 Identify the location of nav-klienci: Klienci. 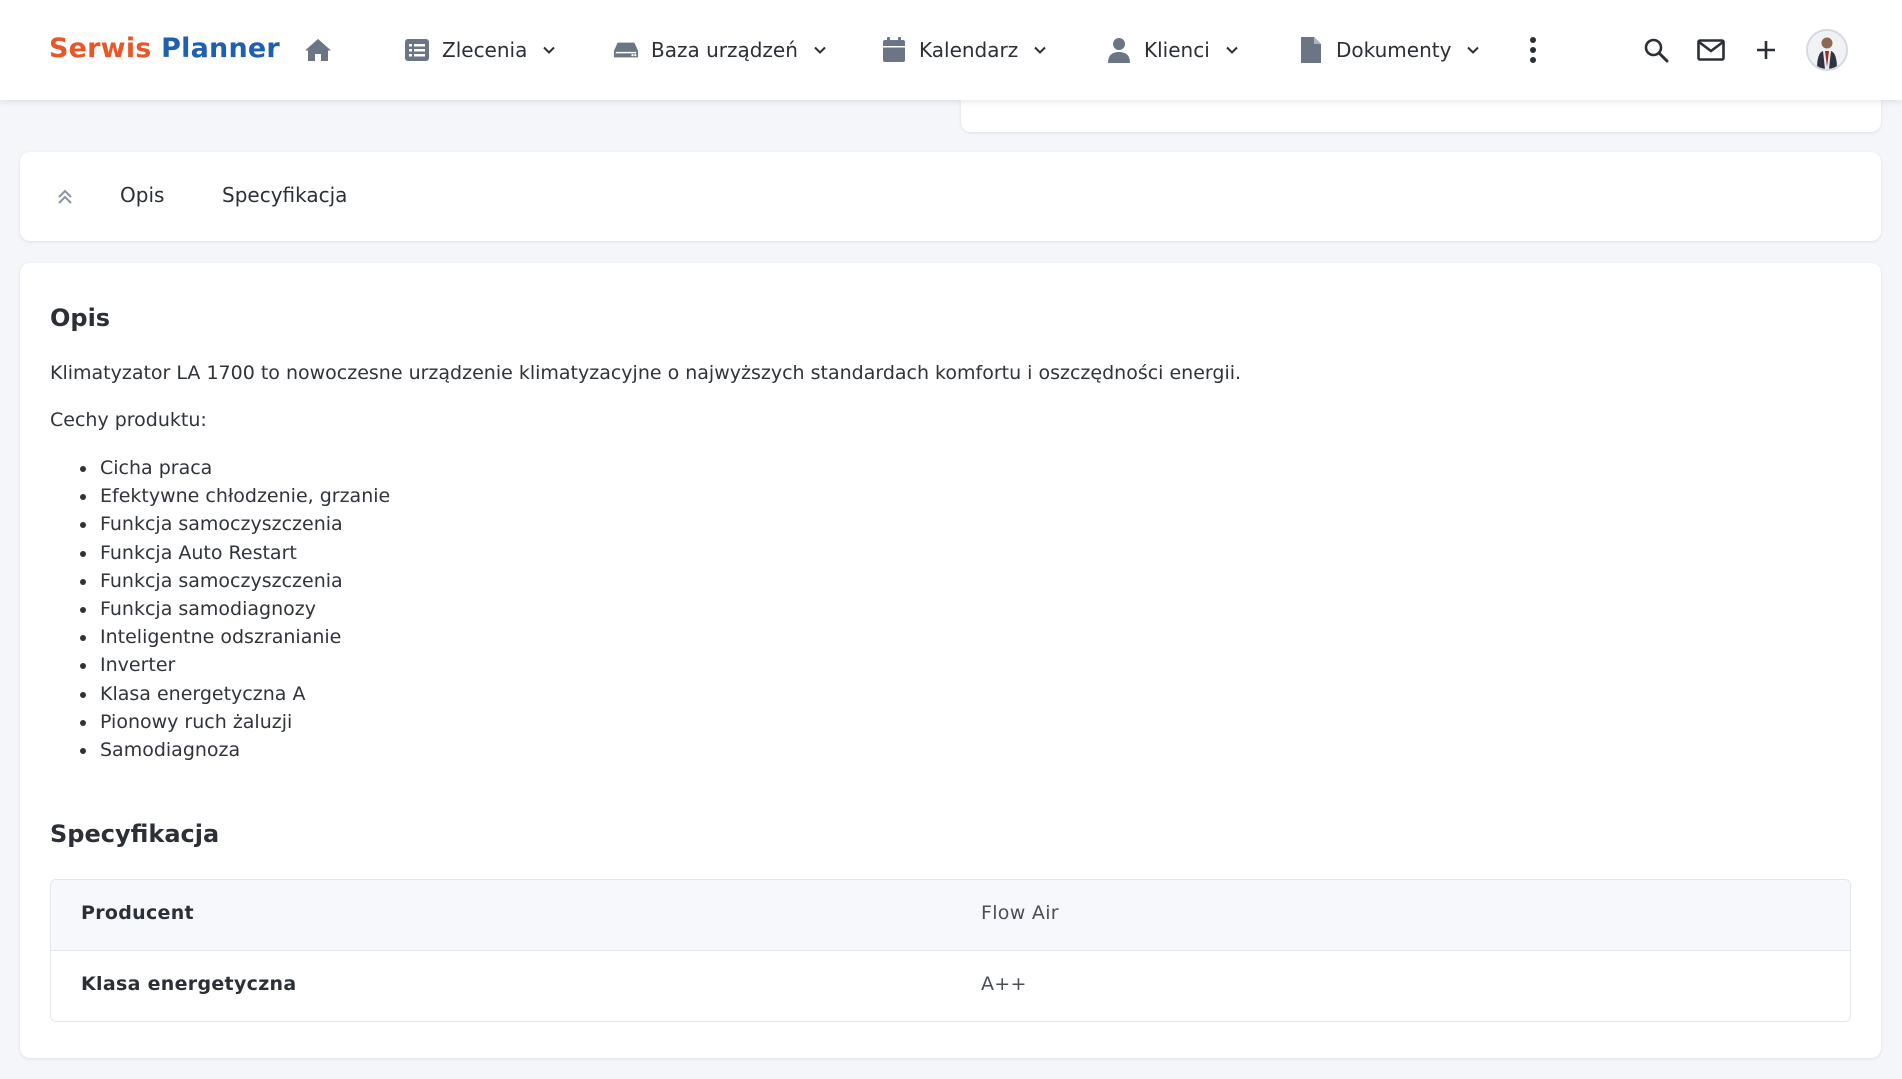
(1173, 50).